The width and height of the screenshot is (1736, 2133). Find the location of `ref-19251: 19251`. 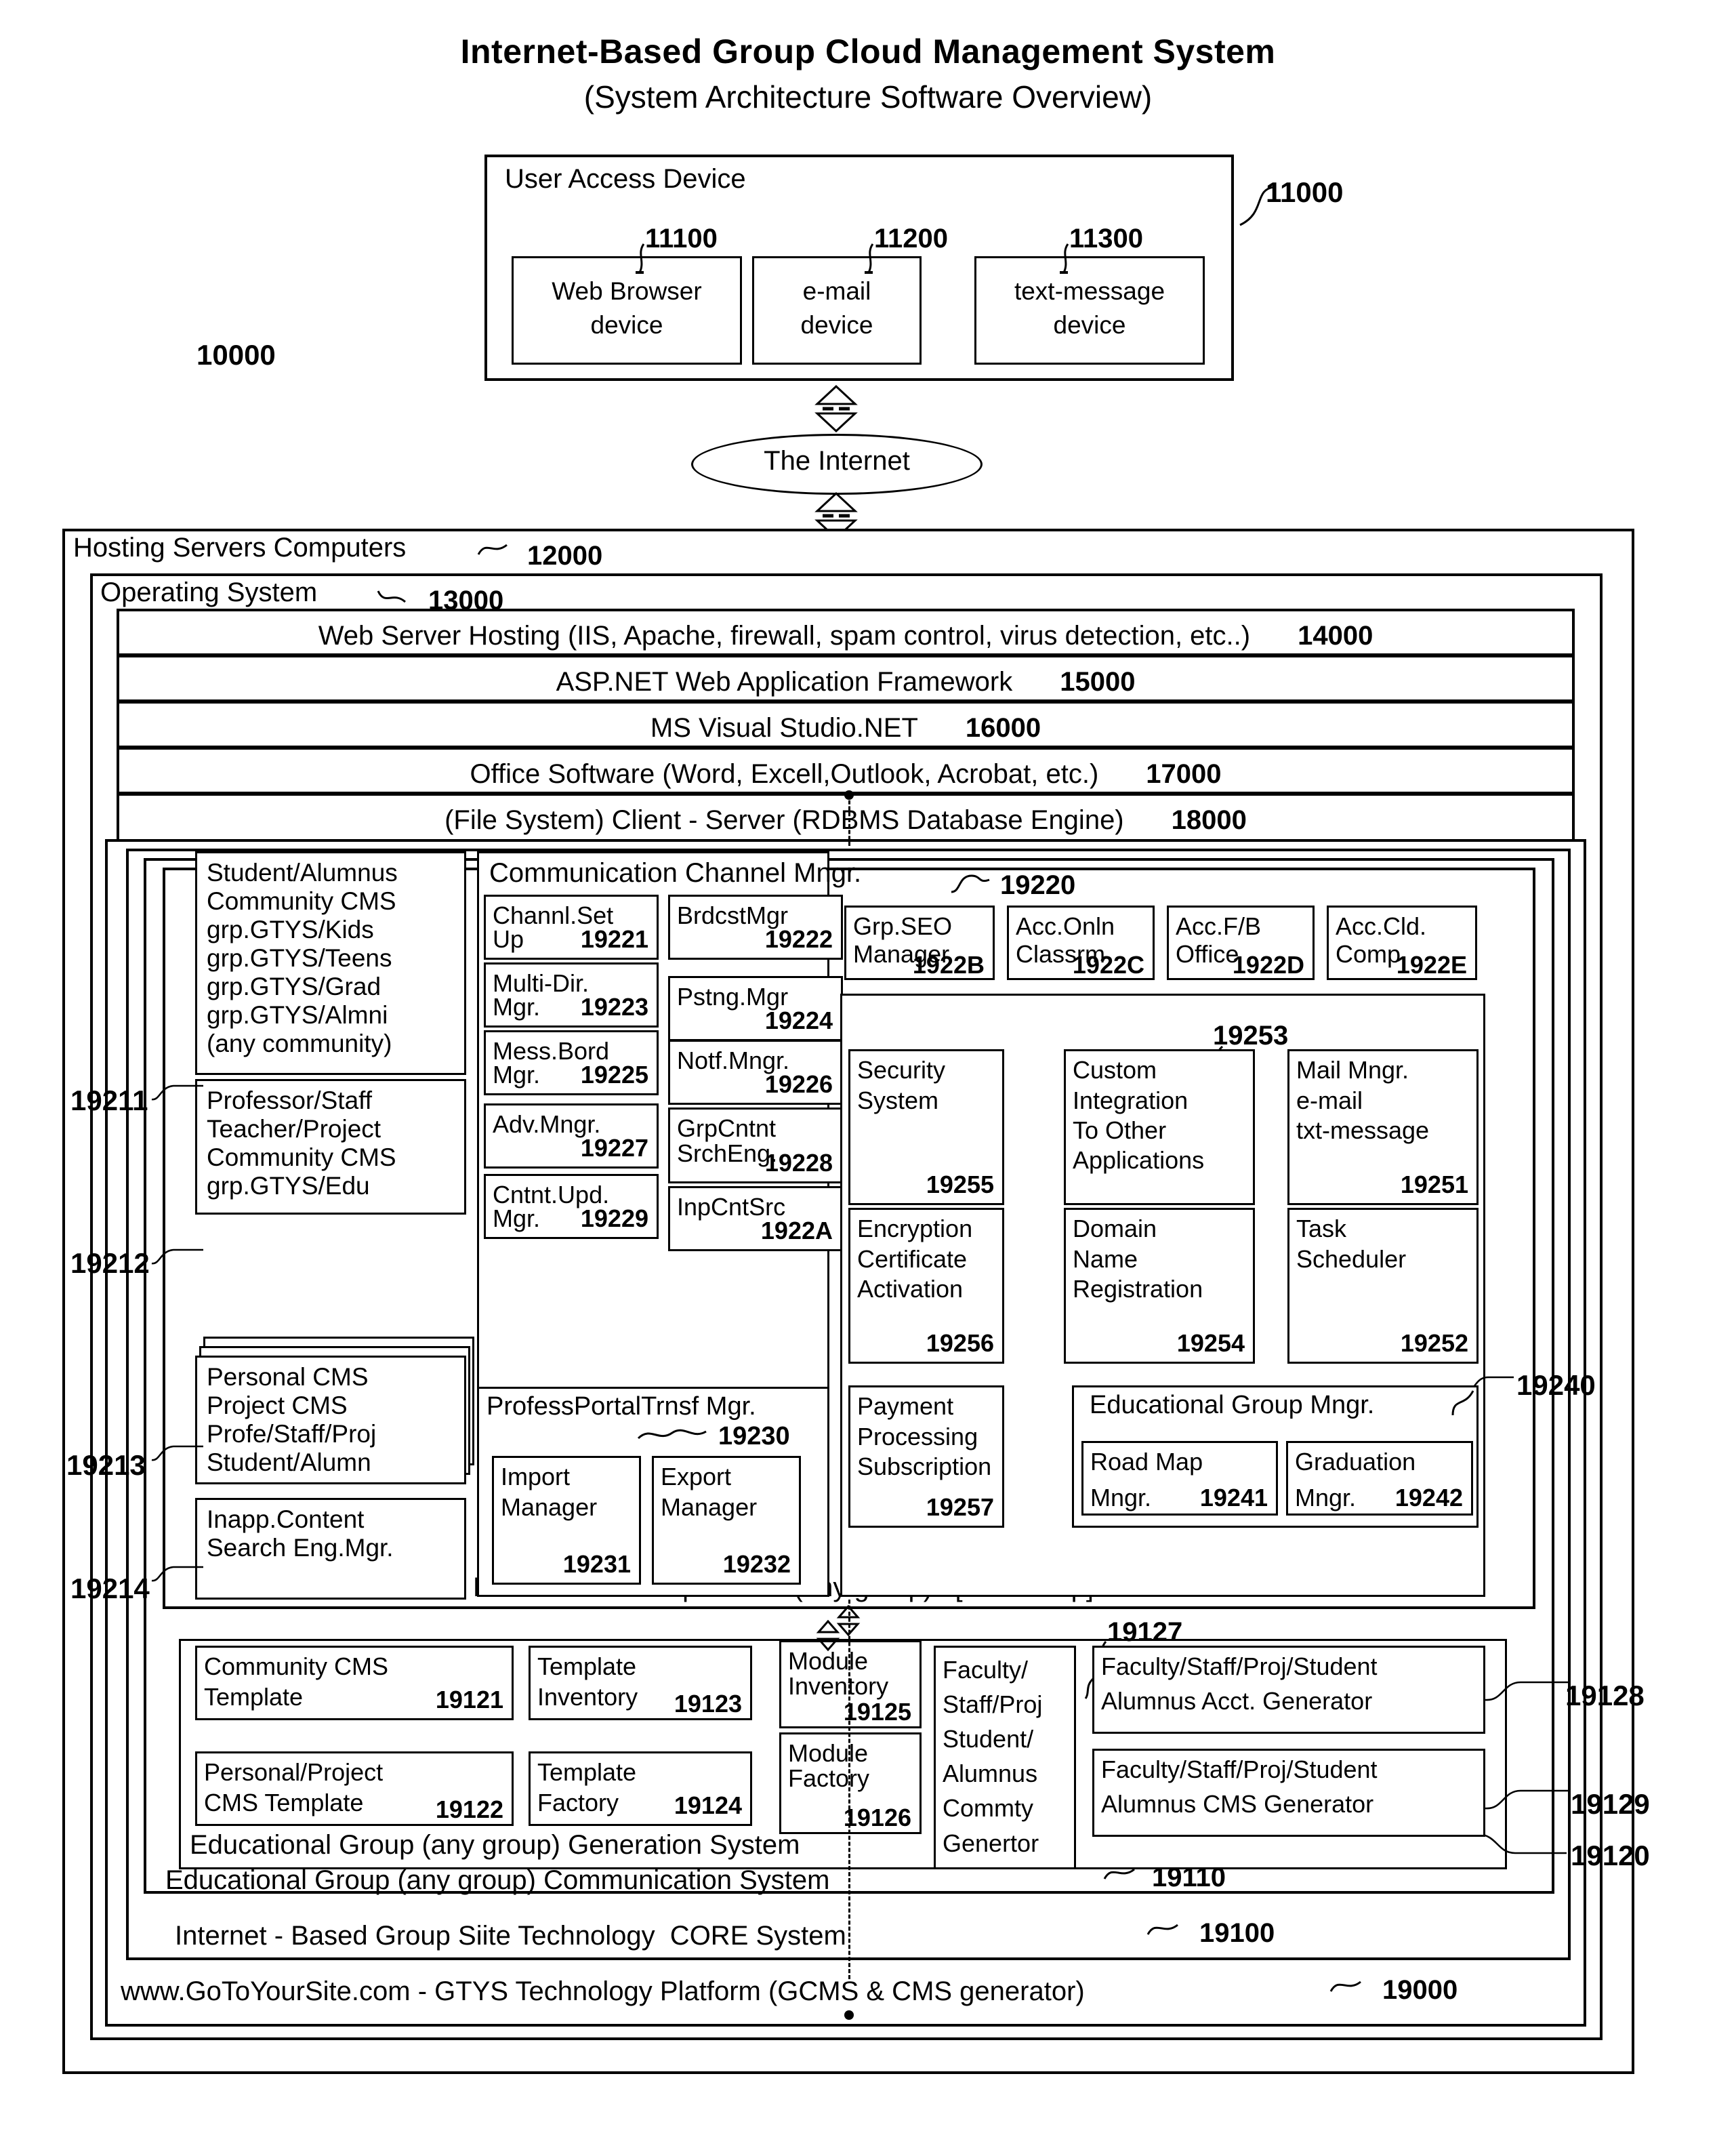

ref-19251: 19251 is located at coordinates (1434, 1184).